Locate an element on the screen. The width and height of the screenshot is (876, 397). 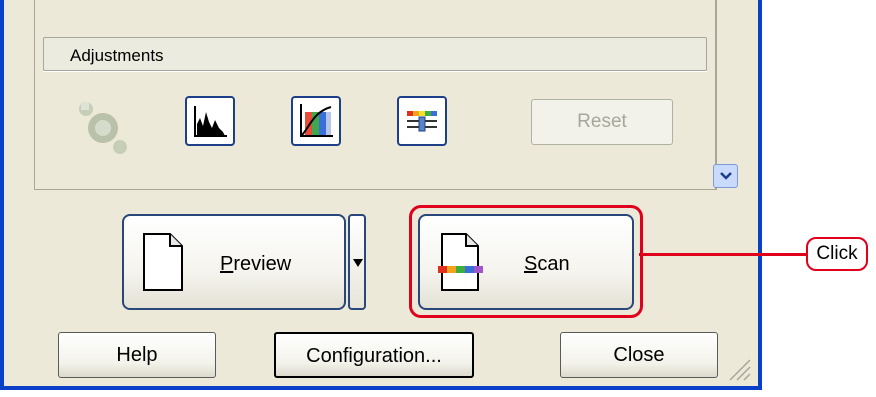
color-palette-icon is located at coordinates (422, 121).